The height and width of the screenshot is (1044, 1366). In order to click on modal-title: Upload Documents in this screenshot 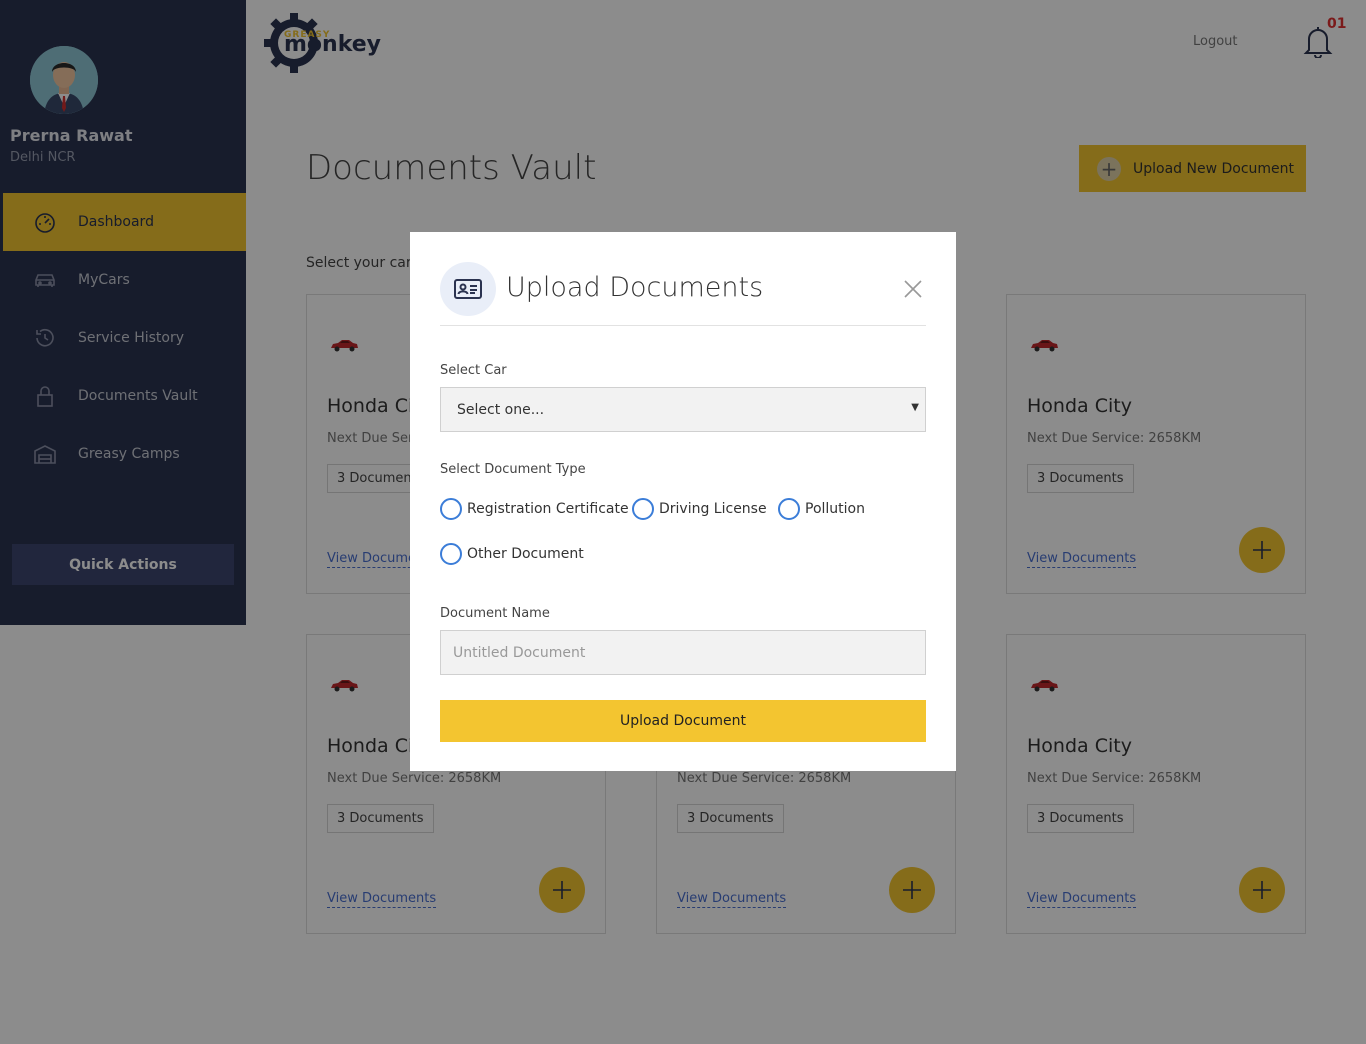, I will do `click(635, 287)`.